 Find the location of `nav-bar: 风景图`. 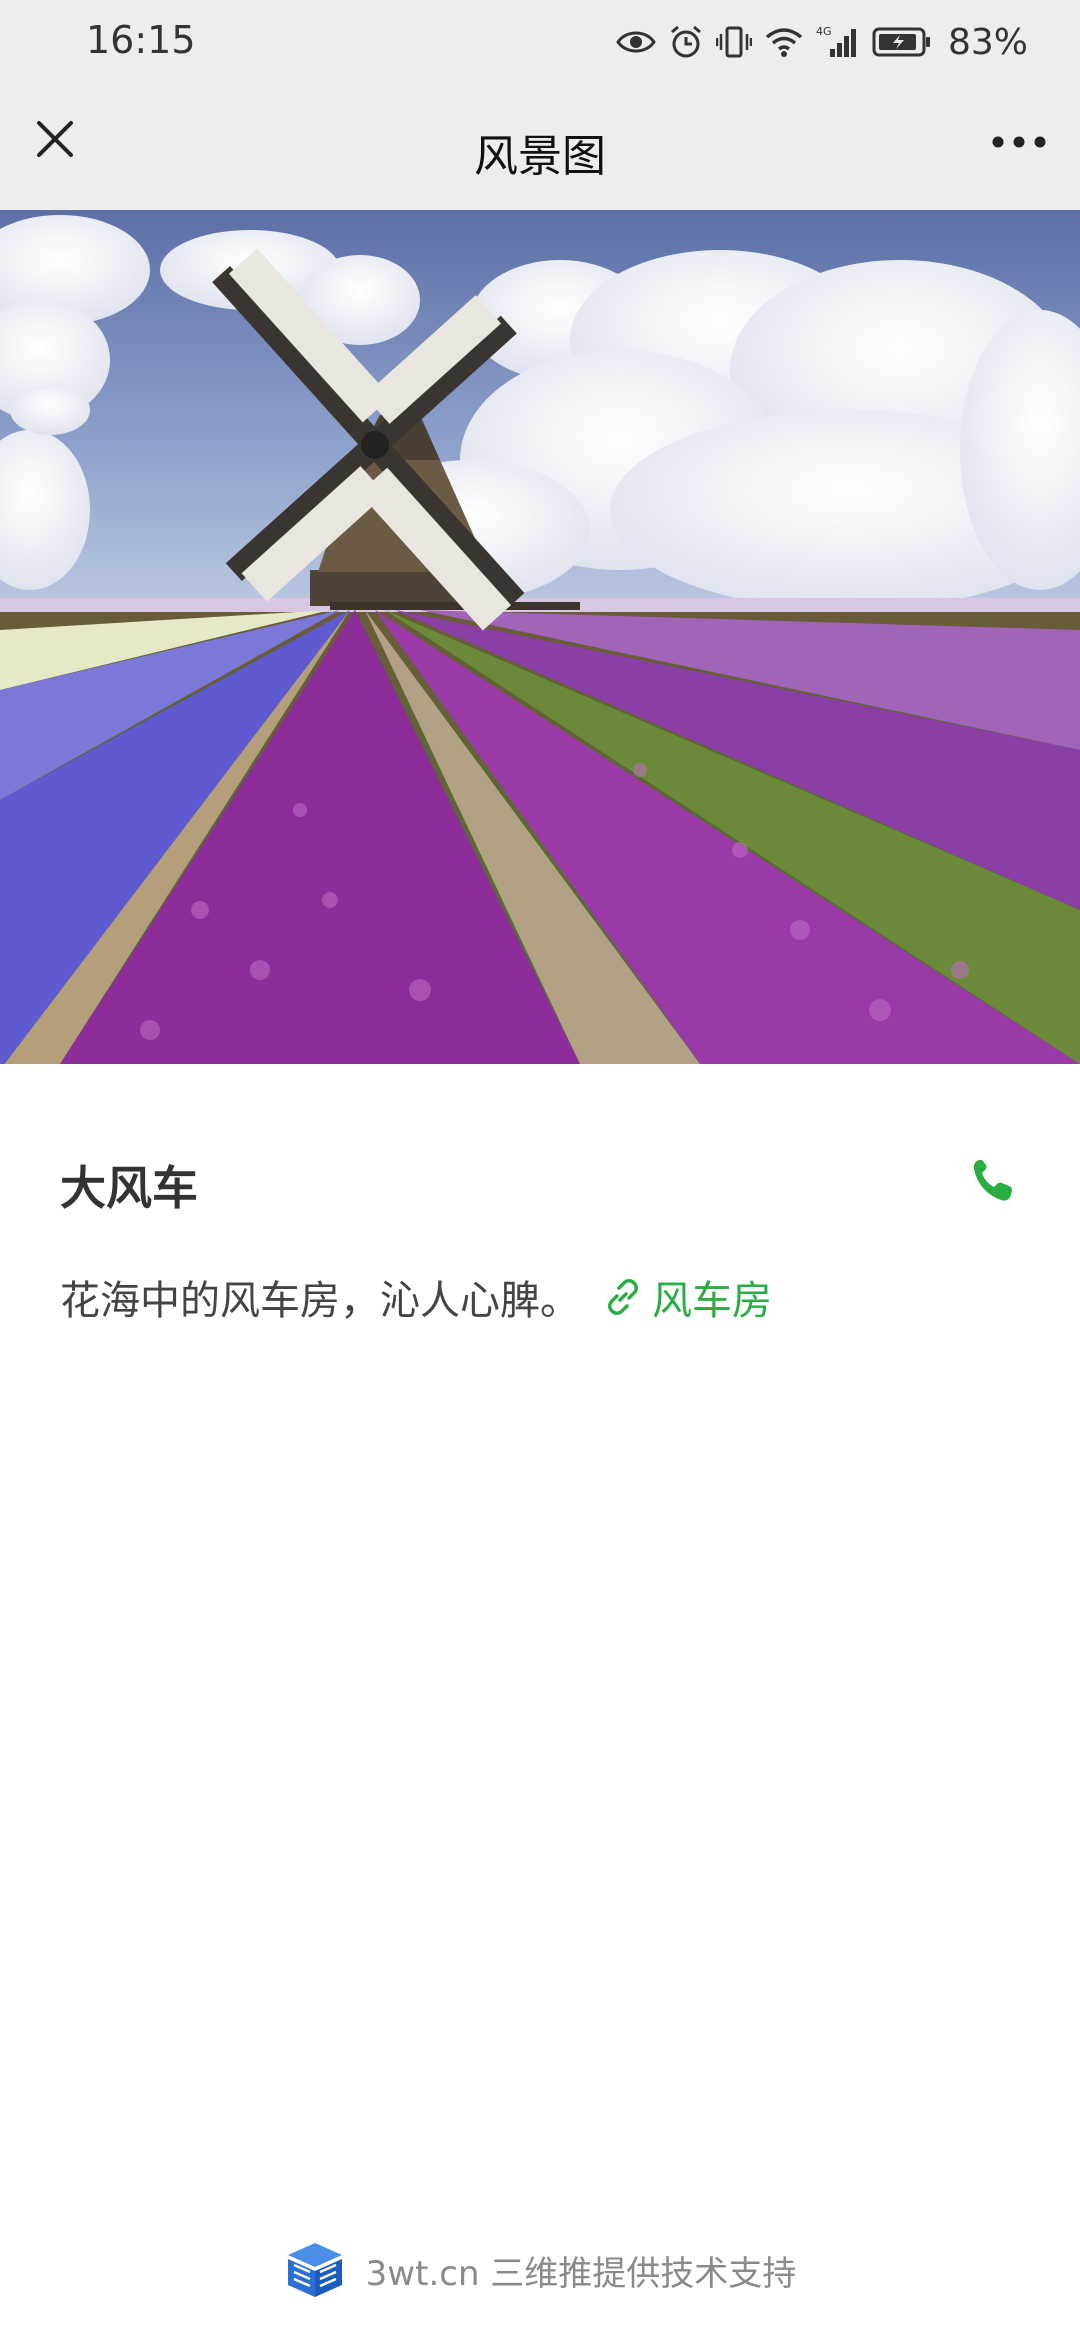

nav-bar: 风景图 is located at coordinates (540, 147).